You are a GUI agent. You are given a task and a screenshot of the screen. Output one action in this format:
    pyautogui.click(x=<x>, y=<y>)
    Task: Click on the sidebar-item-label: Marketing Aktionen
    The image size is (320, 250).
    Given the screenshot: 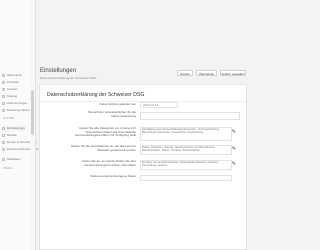 What is the action you would take?
    pyautogui.click(x=20, y=110)
    